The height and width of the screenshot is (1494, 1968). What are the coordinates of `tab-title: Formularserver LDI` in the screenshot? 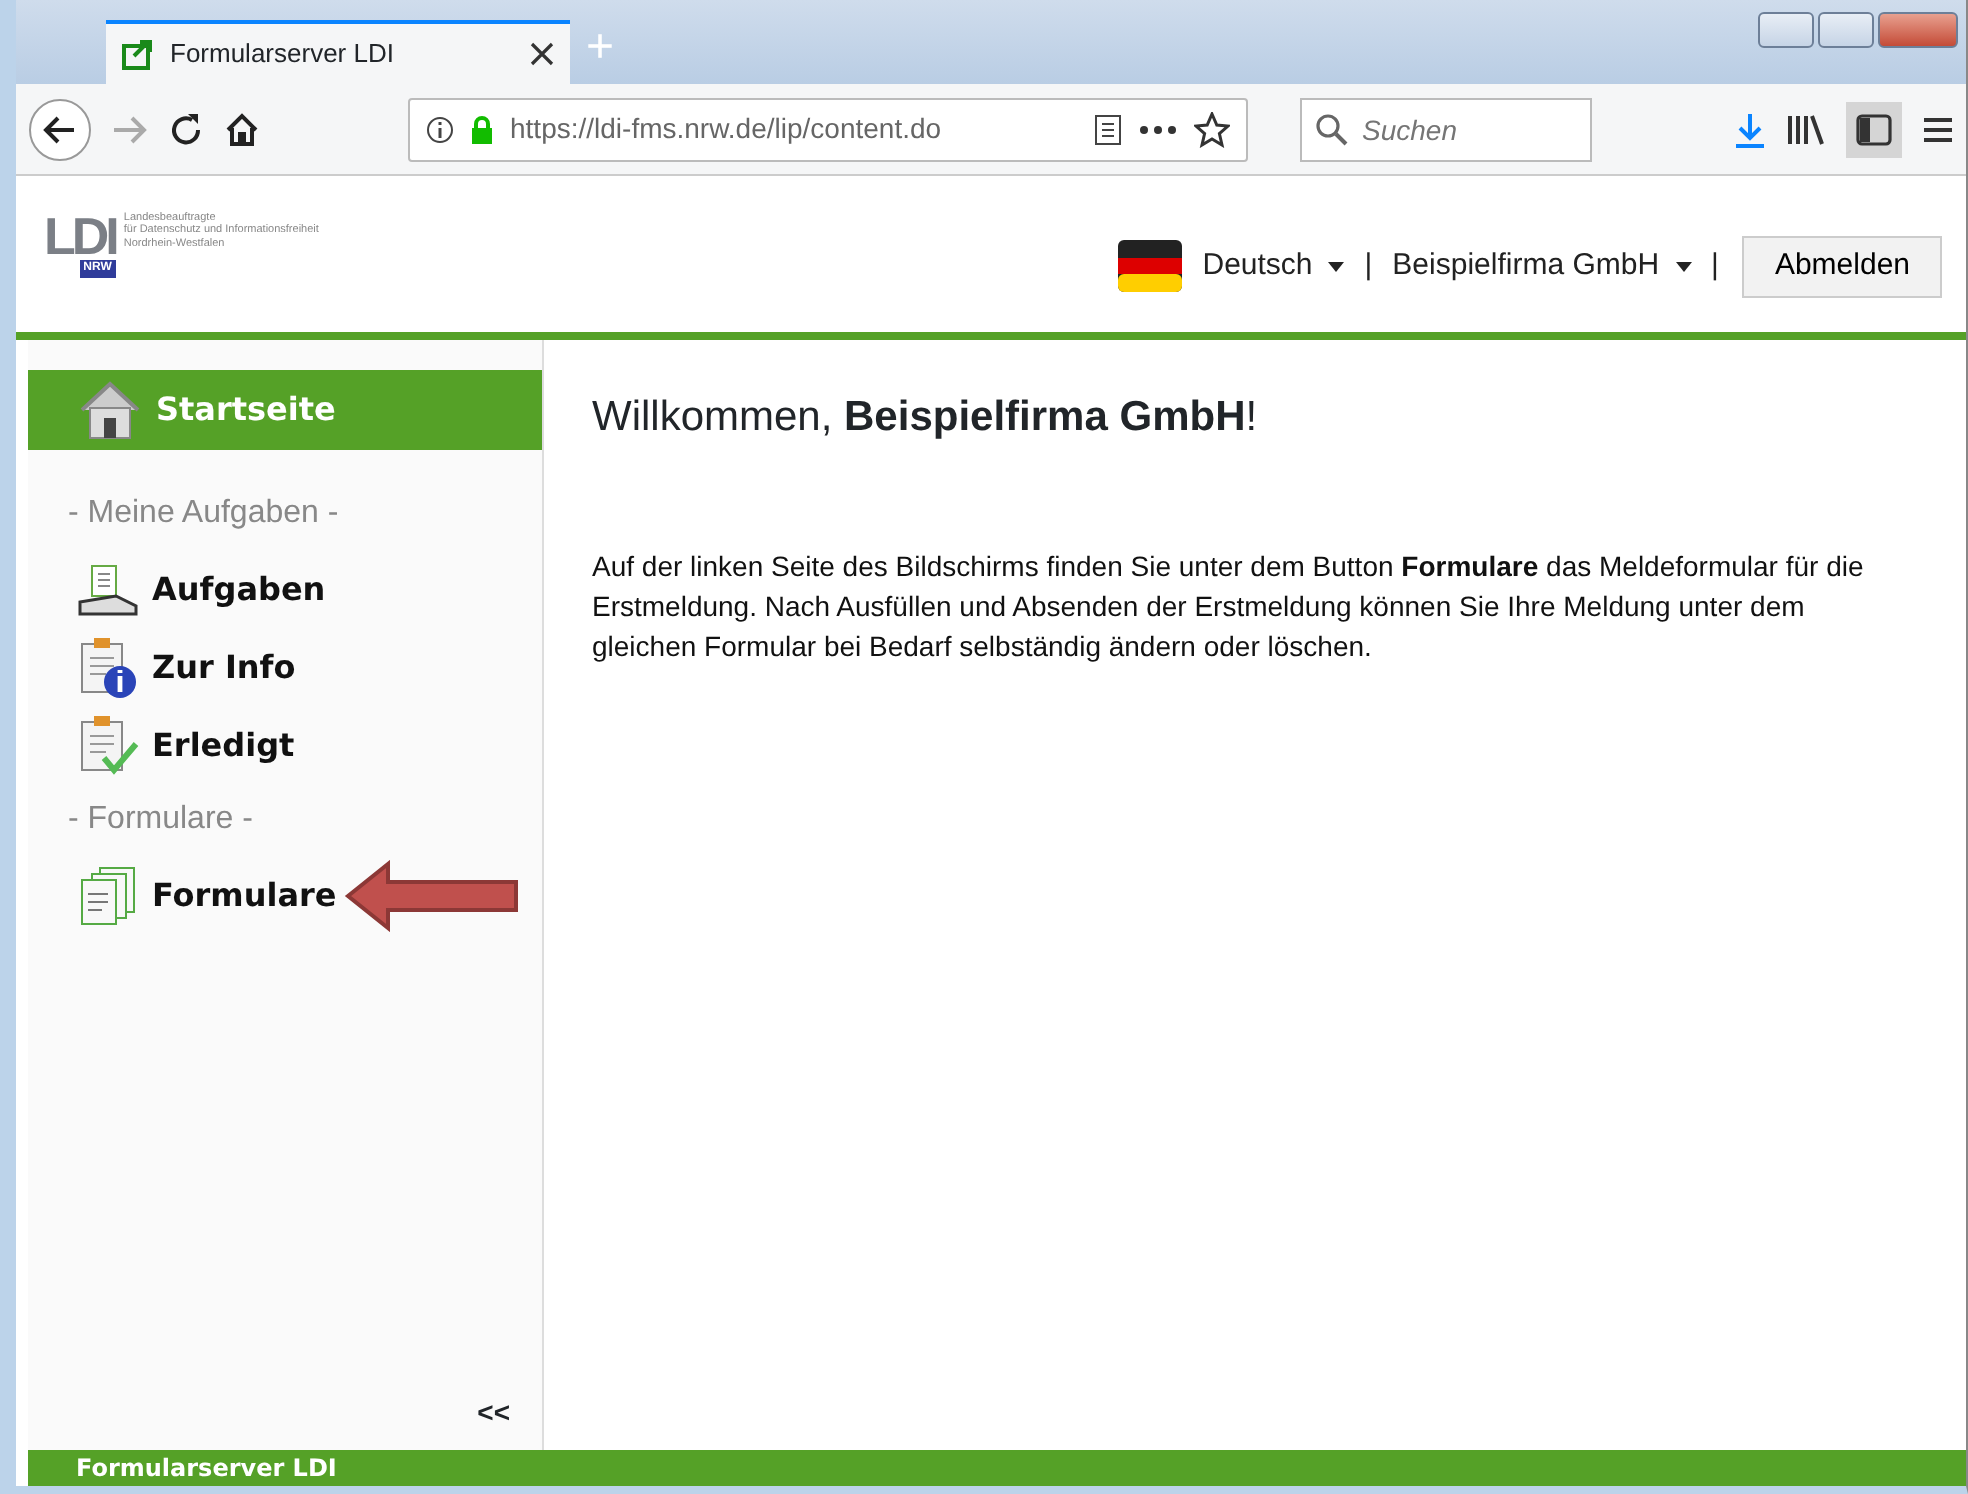 It's located at (283, 54).